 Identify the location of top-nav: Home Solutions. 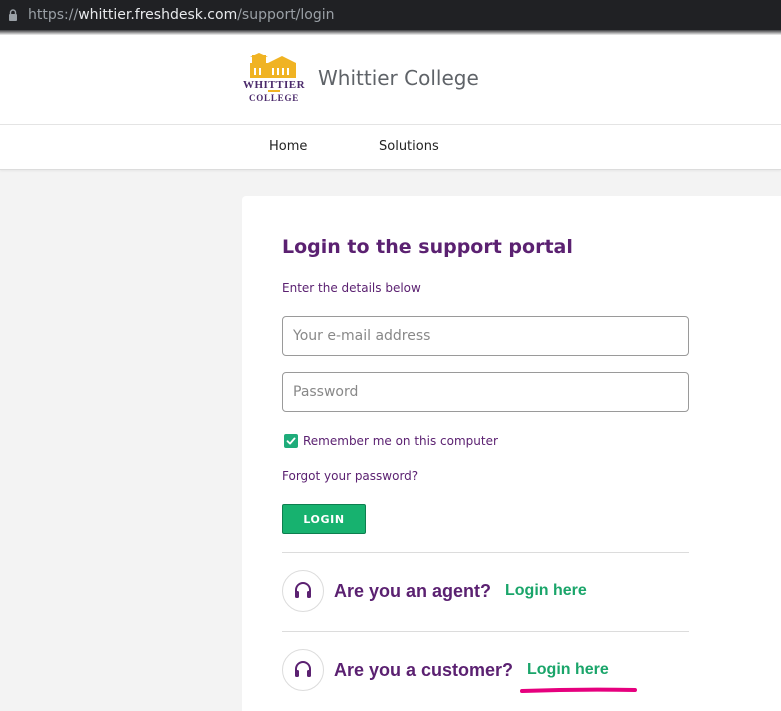
(390, 147).